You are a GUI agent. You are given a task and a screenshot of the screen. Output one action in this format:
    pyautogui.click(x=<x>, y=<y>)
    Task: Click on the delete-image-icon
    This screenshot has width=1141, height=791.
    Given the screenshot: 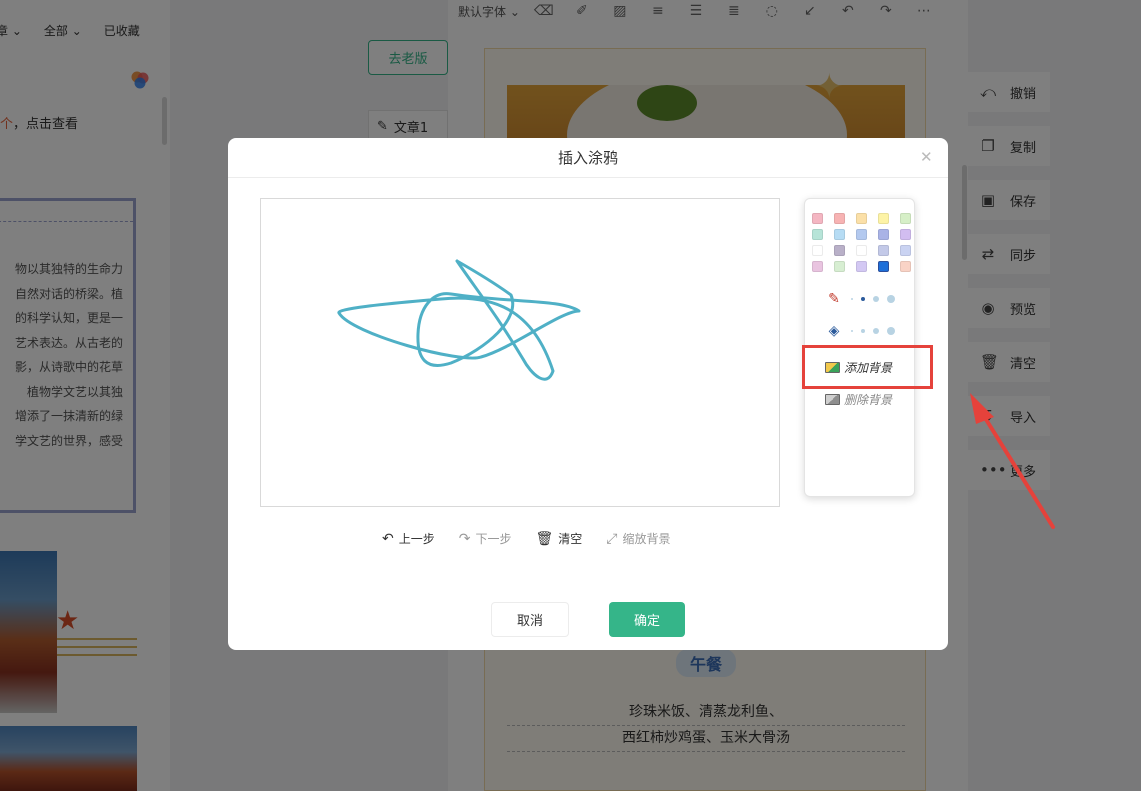 What is the action you would take?
    pyautogui.click(x=832, y=399)
    